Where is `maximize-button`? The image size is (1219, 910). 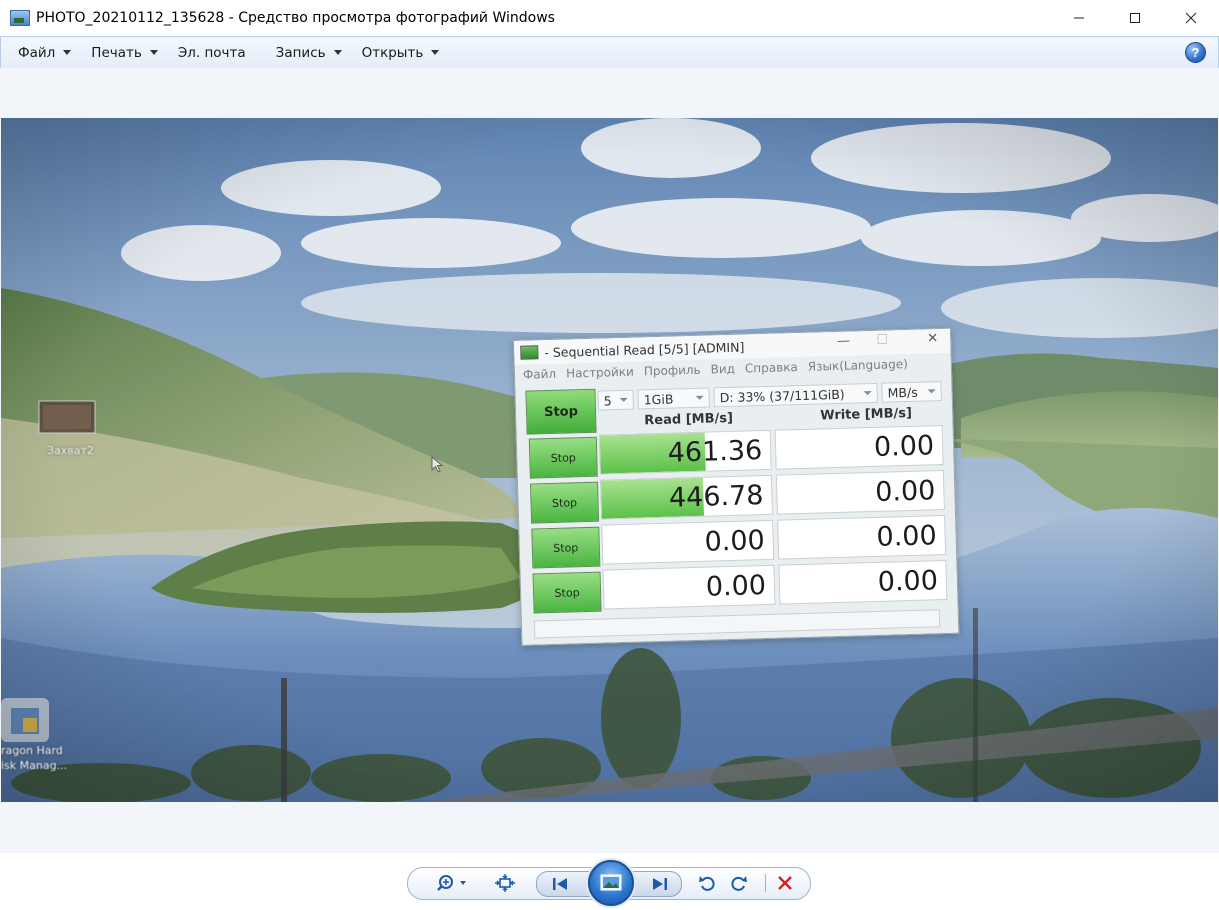 maximize-button is located at coordinates (1135, 18).